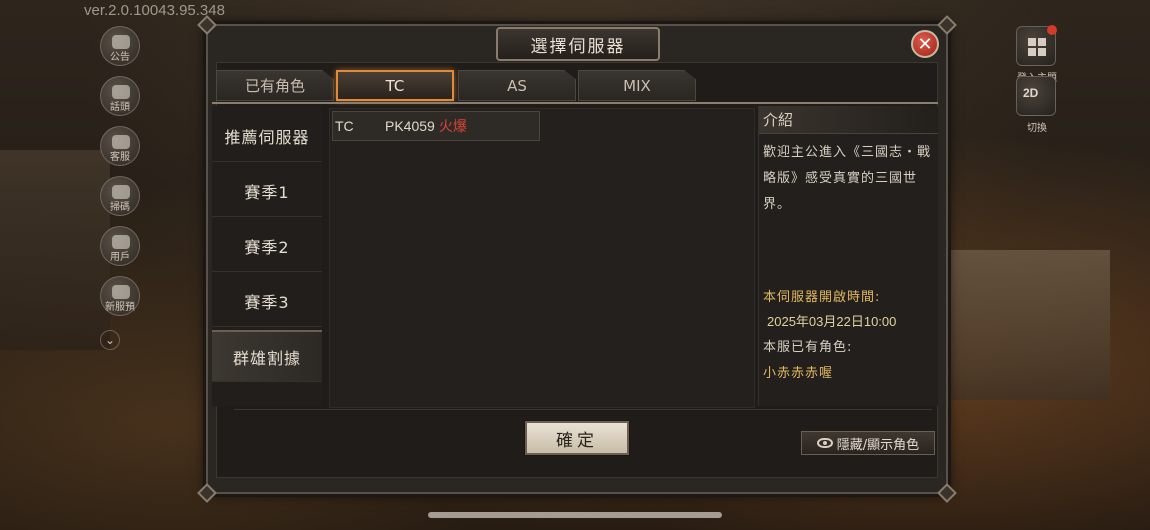  I want to click on category-warlords: 群雄割據, so click(267, 356).